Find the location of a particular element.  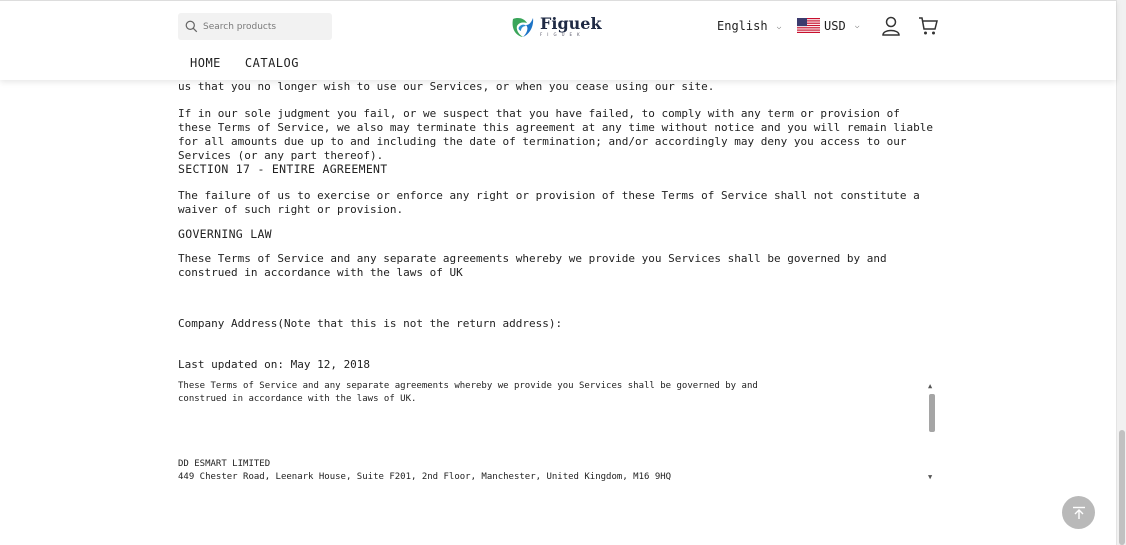

governing-law-heading: GOVERNING LAW is located at coordinates (225, 234).